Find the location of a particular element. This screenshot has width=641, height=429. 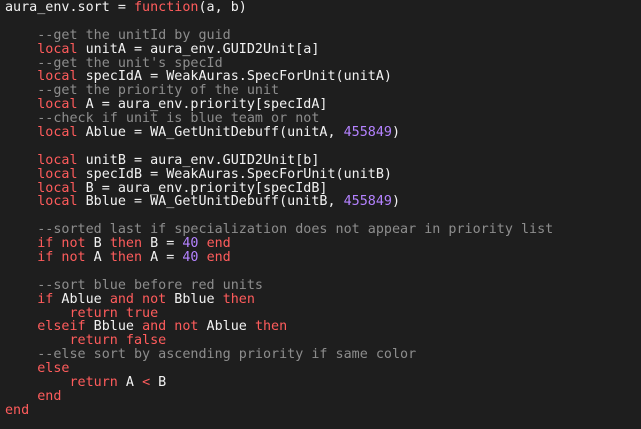

code-token-default: A = is located at coordinates (162, 258).